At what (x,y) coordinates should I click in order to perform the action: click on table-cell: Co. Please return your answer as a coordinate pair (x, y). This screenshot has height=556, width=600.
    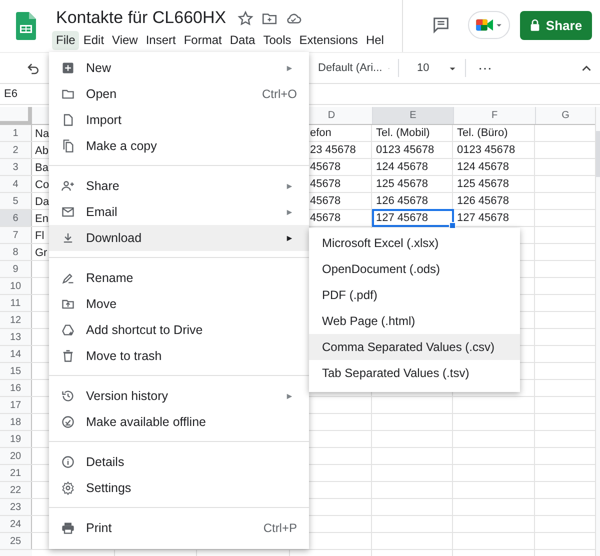
    Looking at the image, I should click on (42, 184).